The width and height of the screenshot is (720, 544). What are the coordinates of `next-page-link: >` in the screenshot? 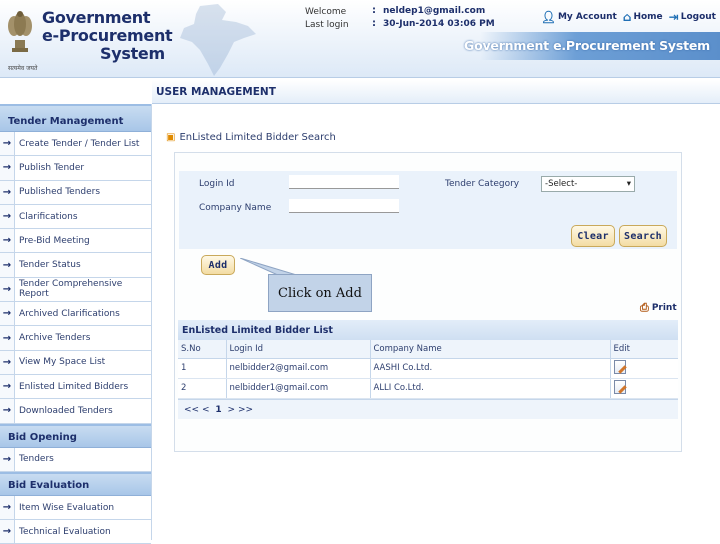 It's located at (232, 410).